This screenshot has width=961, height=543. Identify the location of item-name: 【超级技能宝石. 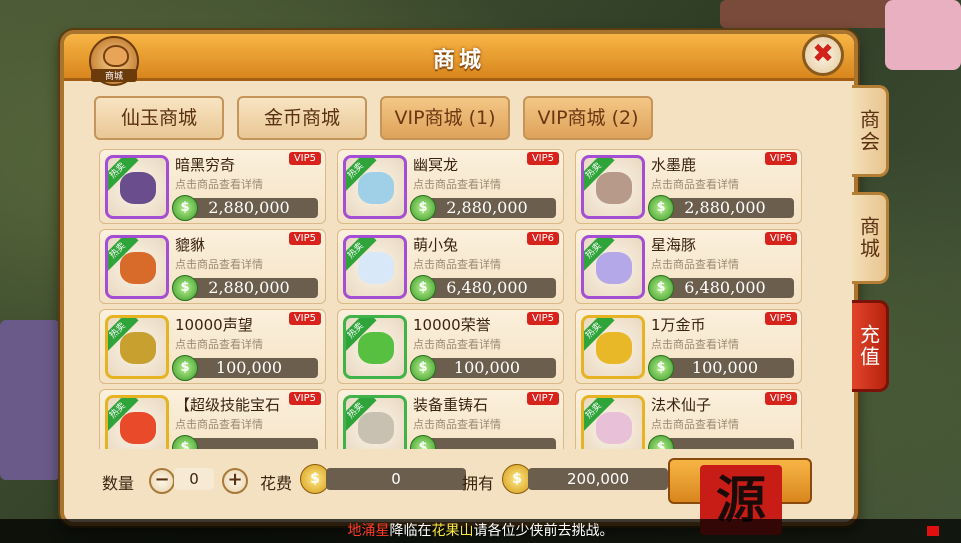
(228, 405).